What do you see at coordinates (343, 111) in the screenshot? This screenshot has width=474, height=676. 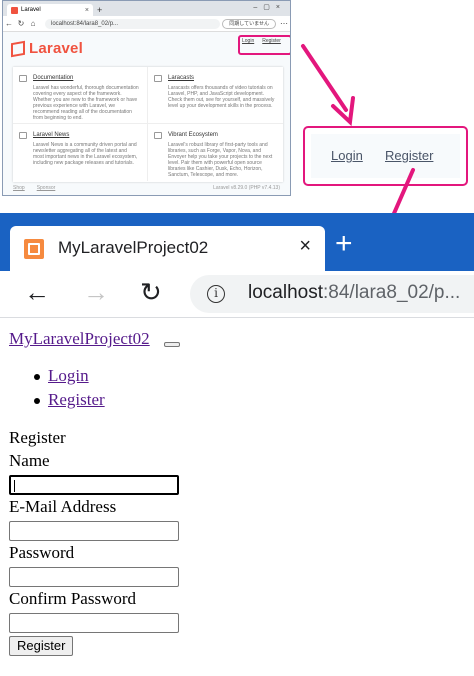 I see `arrowhead-to-zoom` at bounding box center [343, 111].